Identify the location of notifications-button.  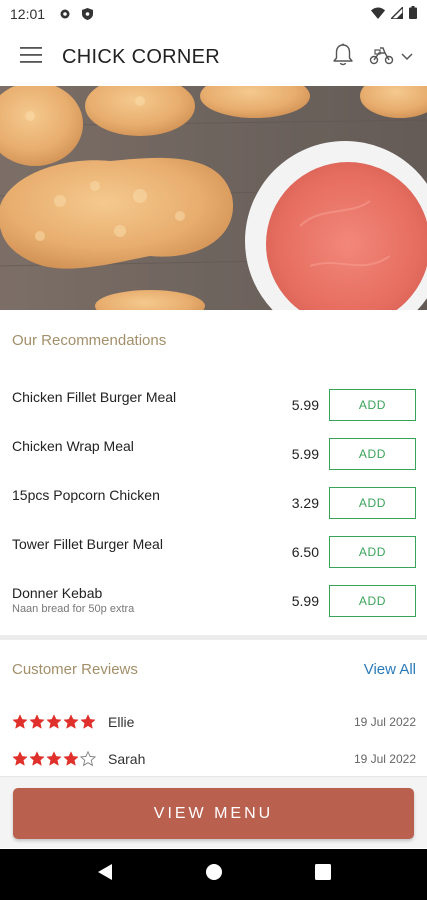
(343, 57).